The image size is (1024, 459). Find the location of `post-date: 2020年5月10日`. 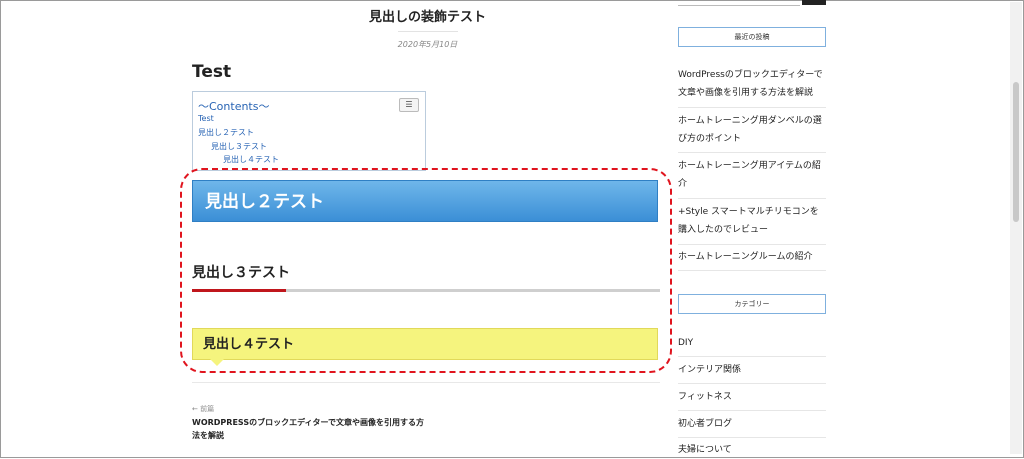

post-date: 2020年5月10日 is located at coordinates (427, 44).